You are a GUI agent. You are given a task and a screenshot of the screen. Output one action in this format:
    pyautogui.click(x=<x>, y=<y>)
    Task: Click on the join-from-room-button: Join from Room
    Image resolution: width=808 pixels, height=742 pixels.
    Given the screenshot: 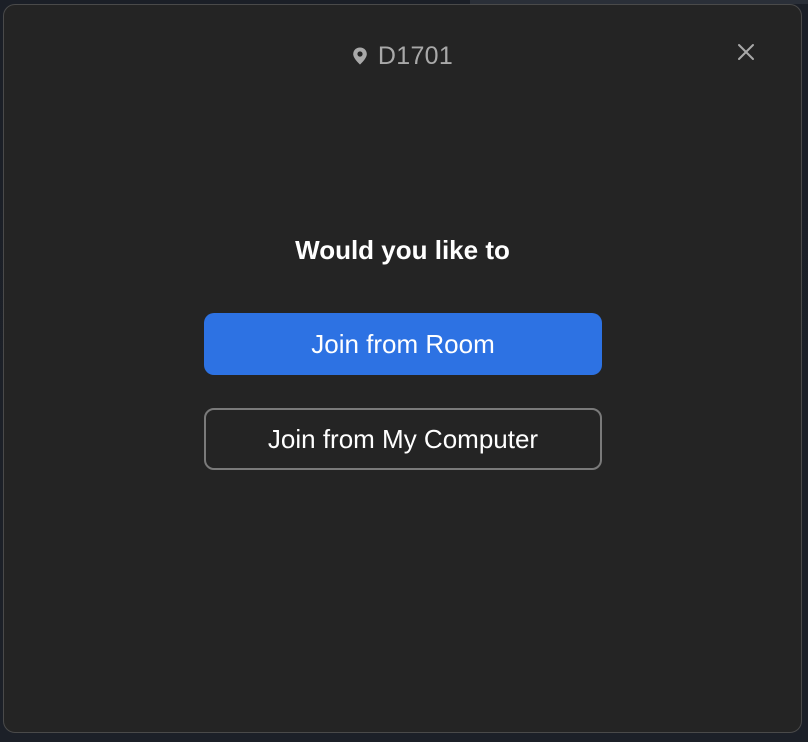 What is the action you would take?
    pyautogui.click(x=403, y=344)
    